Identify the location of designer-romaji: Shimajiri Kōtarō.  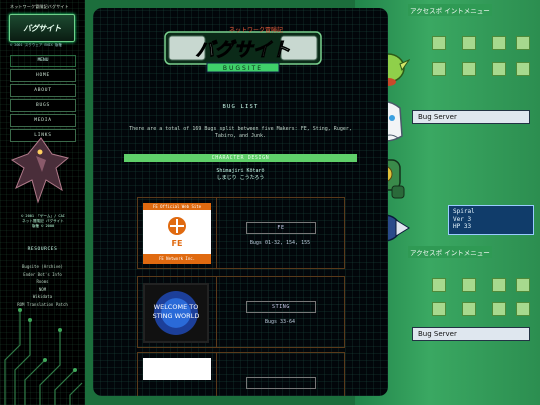
(240, 171).